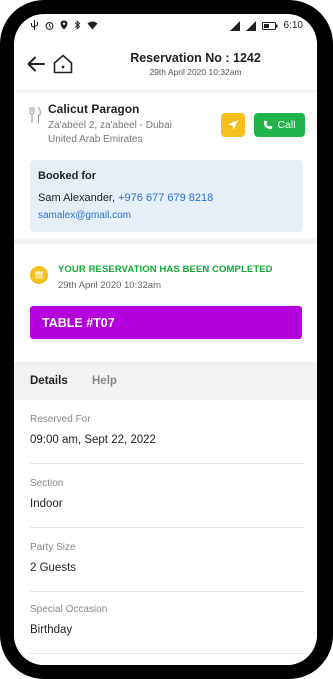  What do you see at coordinates (53, 547) in the screenshot?
I see `detail-label: Party Size` at bounding box center [53, 547].